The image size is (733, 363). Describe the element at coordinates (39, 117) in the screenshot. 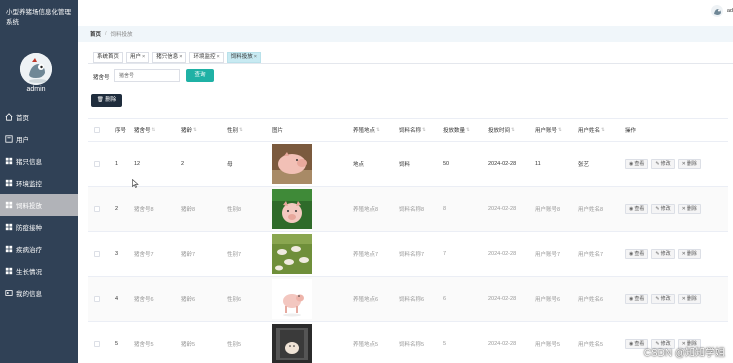

I see `sidebar-item-home: 首页` at that location.